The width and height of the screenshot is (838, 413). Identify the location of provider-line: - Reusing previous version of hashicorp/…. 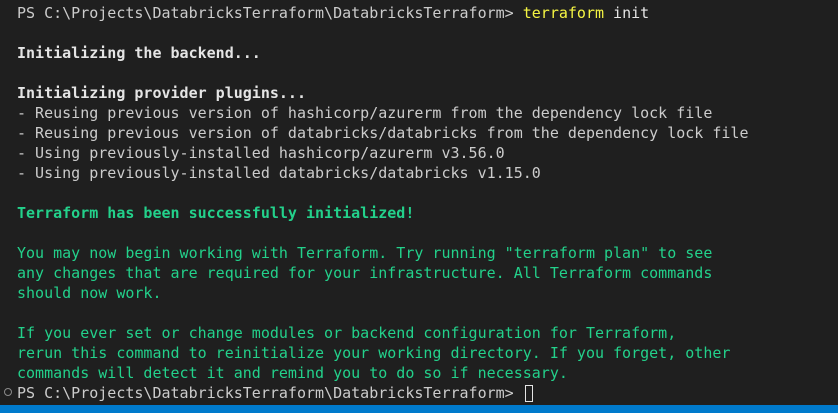
(365, 113).